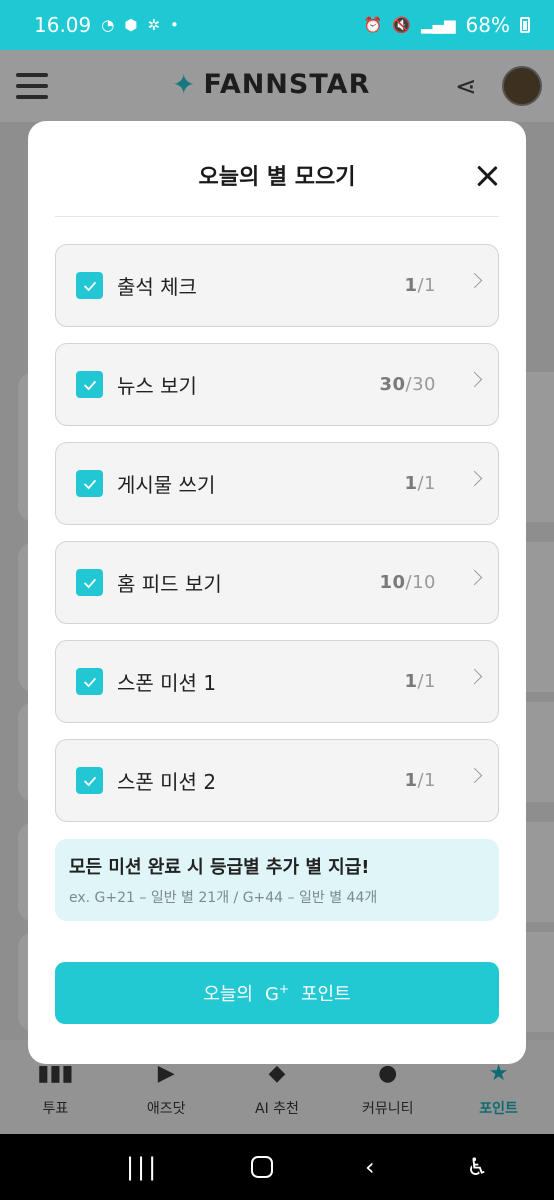 The height and width of the screenshot is (1200, 554). I want to click on mission-progress: 30/30, so click(407, 384).